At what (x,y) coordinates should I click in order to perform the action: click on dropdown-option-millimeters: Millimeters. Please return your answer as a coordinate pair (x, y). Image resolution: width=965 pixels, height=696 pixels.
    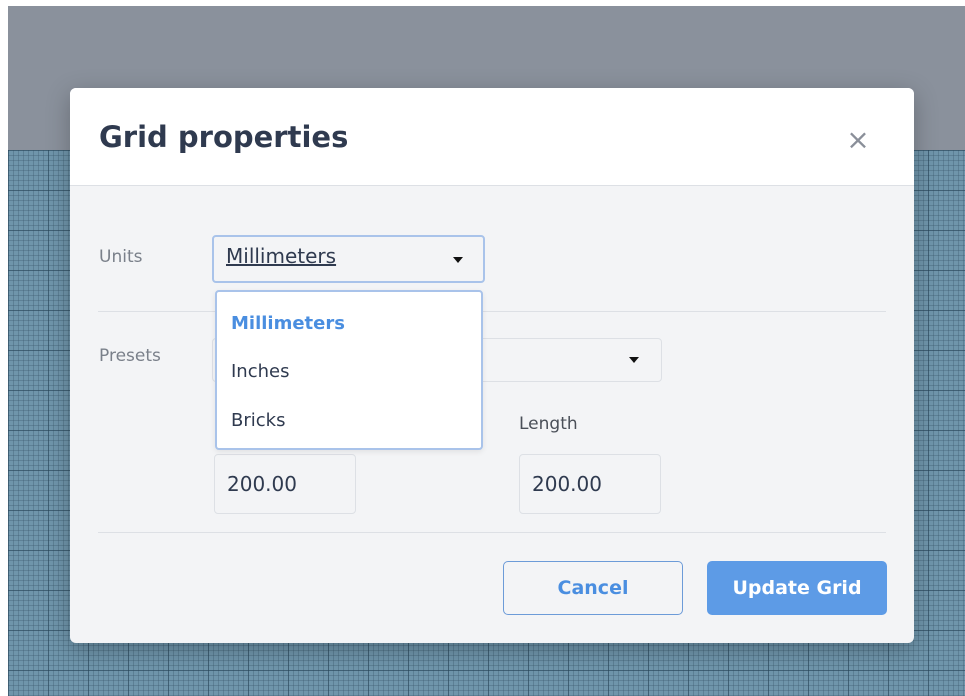
    Looking at the image, I should click on (288, 323).